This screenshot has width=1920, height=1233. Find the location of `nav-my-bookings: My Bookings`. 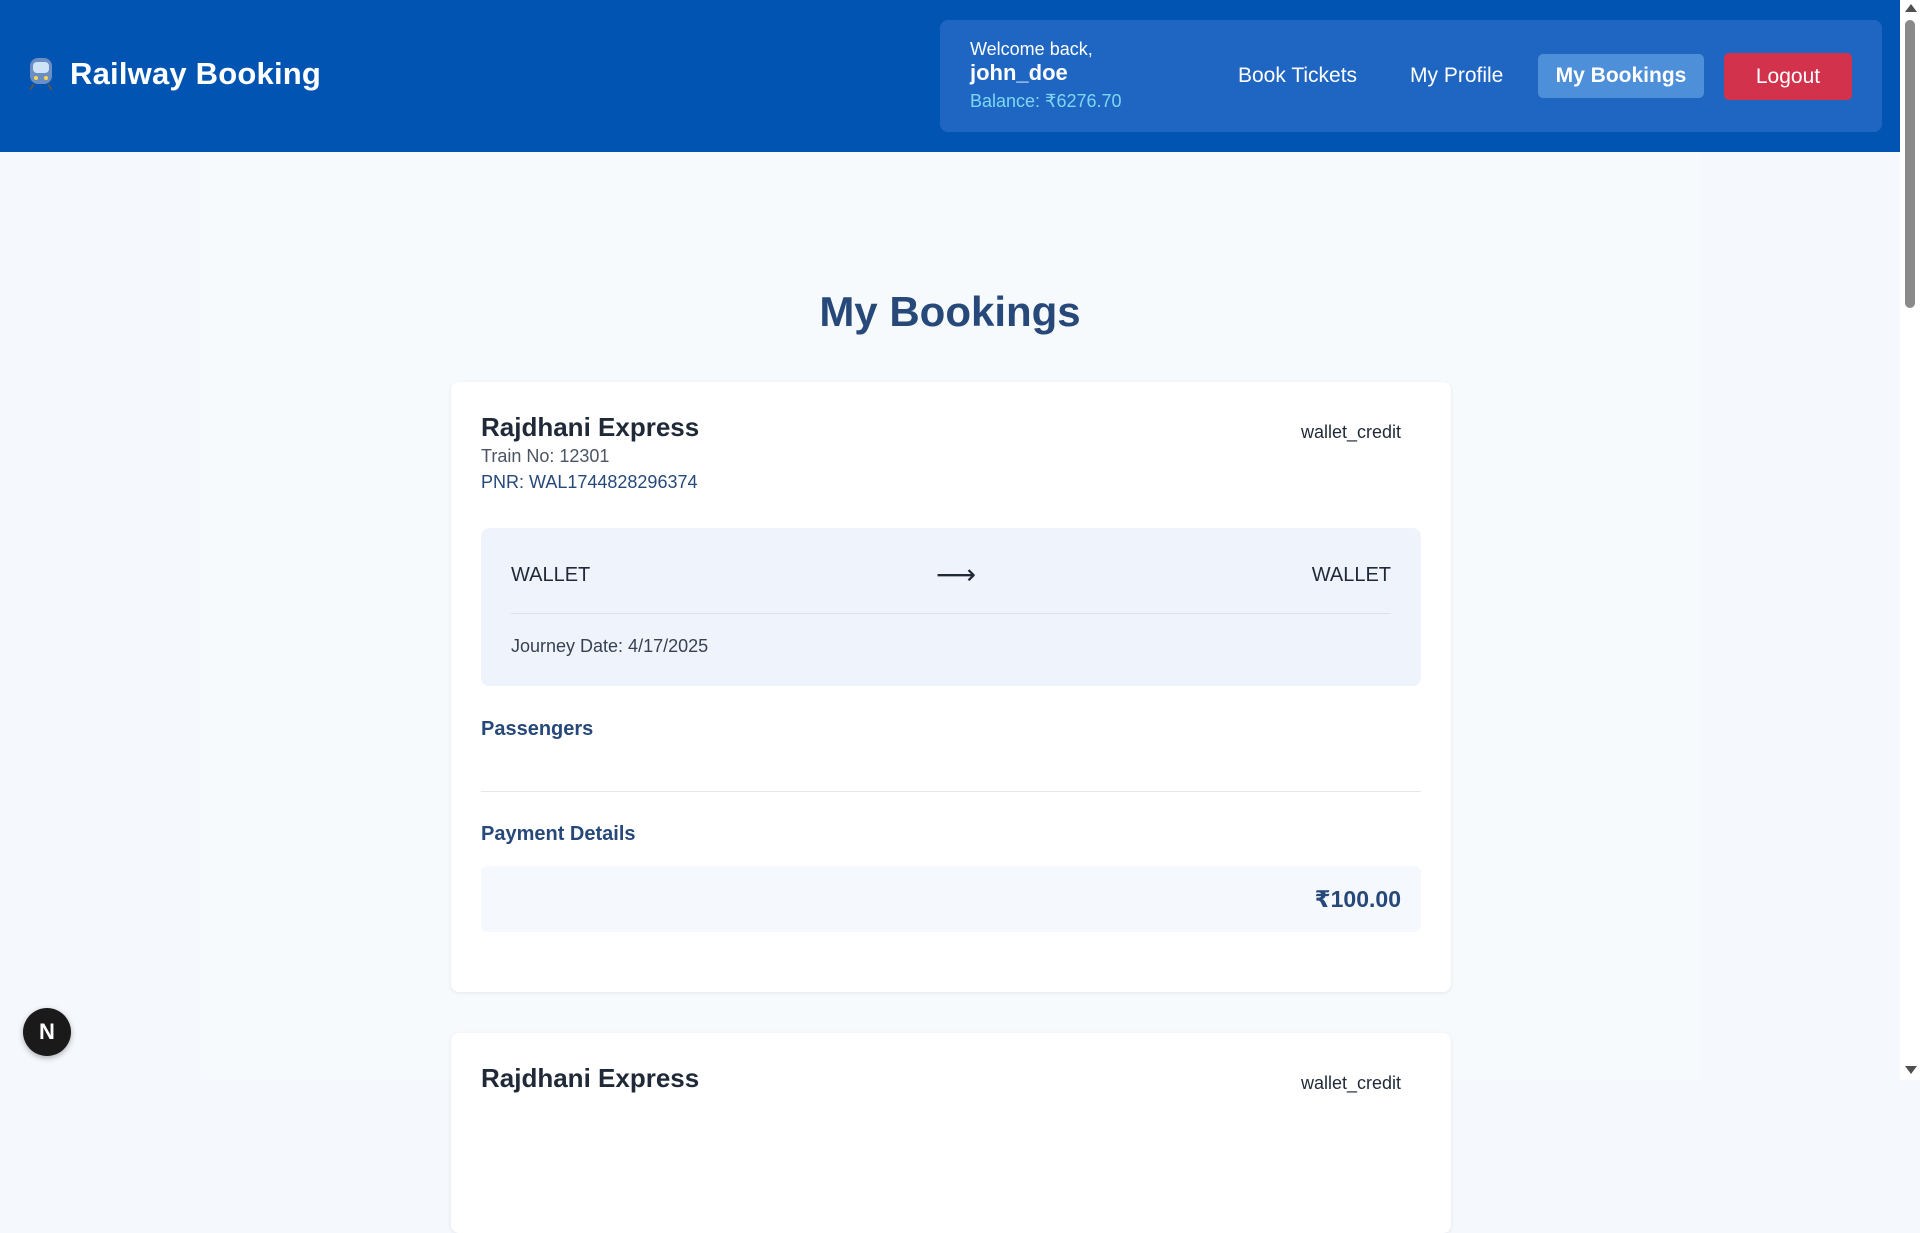

nav-my-bookings: My Bookings is located at coordinates (1621, 76).